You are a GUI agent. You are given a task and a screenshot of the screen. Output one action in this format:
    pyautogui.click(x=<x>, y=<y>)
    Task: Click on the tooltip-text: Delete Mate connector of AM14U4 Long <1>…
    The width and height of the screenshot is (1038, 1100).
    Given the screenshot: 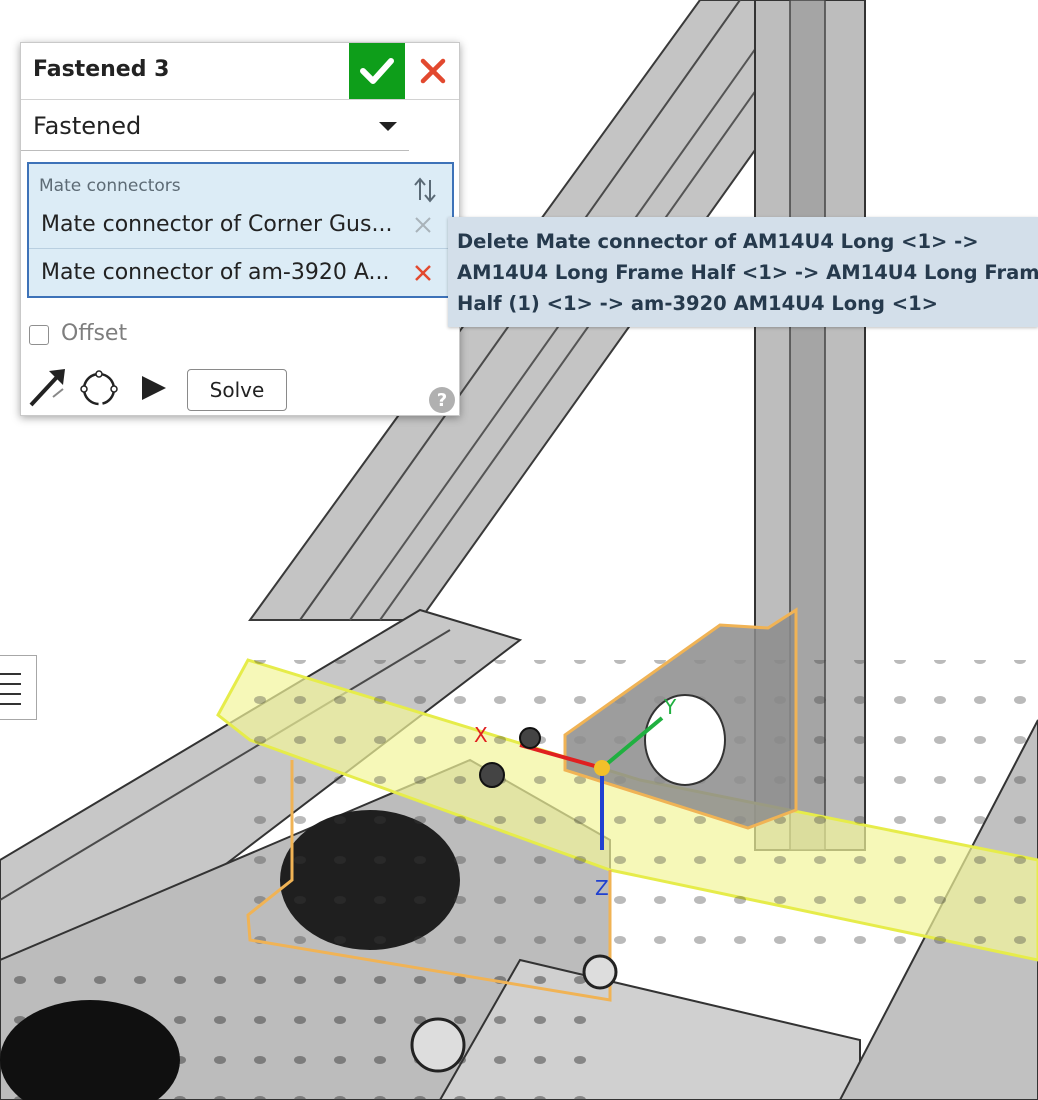 What is the action you would take?
    pyautogui.click(x=747, y=272)
    